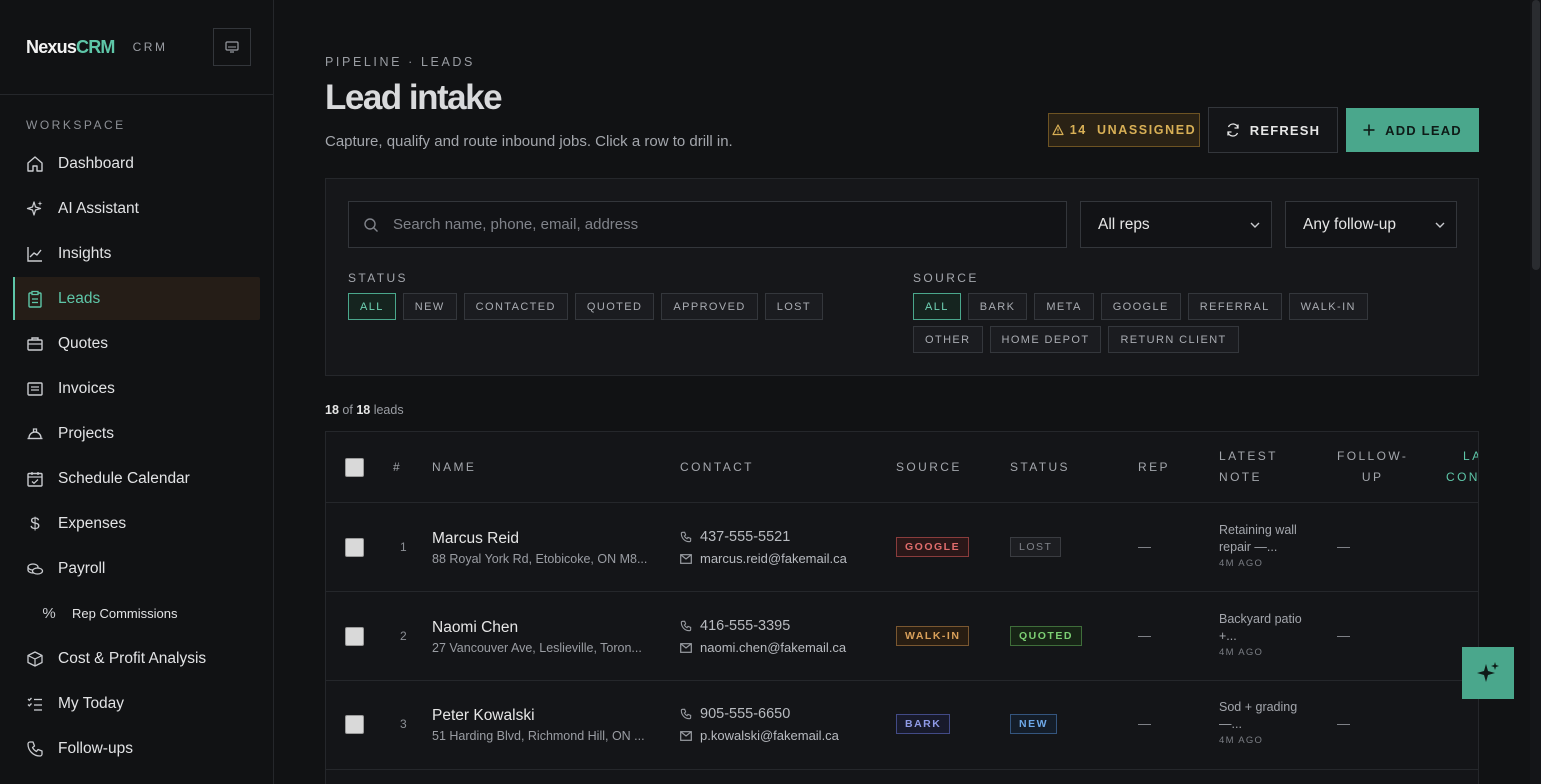  I want to click on source-chip-other: OTHER, so click(948, 339).